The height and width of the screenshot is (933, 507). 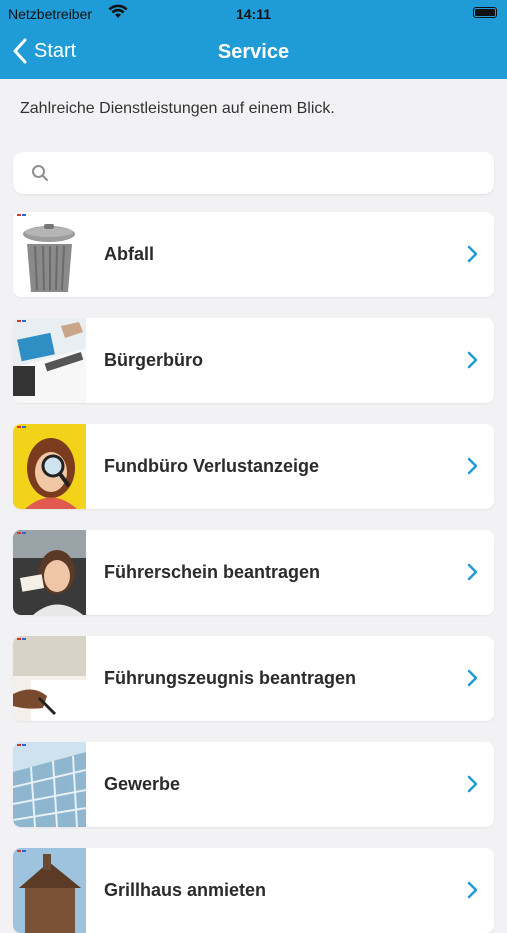 I want to click on status-bar: Netzbetreiber 14:11, so click(x=253, y=14).